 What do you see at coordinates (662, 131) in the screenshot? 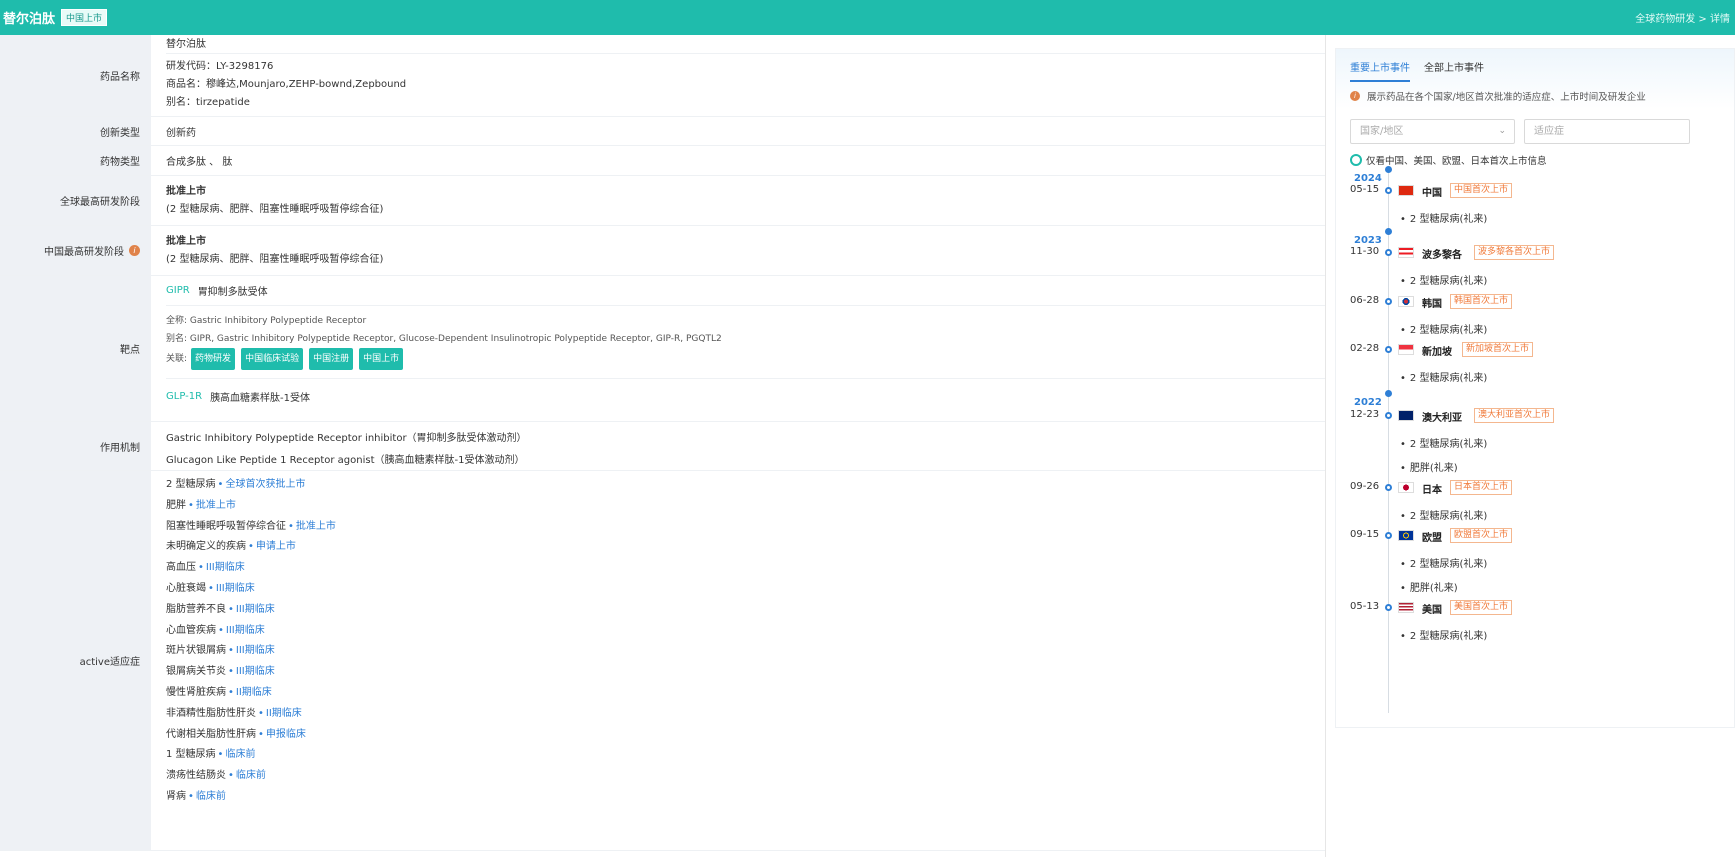
I see `row-innovation: 创新类型 创新药` at bounding box center [662, 131].